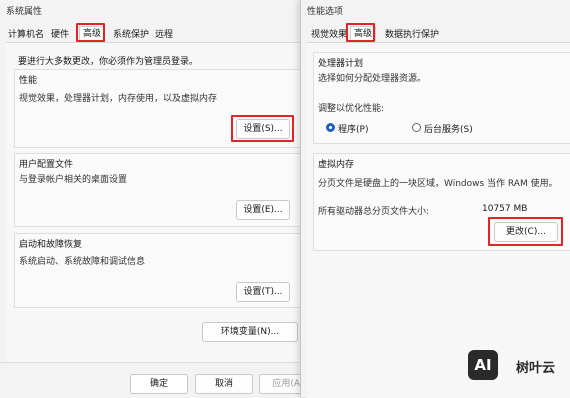 Image resolution: width=570 pixels, height=398 pixels. Describe the element at coordinates (341, 64) in the screenshot. I see `processor-title: 处理器计划` at that location.